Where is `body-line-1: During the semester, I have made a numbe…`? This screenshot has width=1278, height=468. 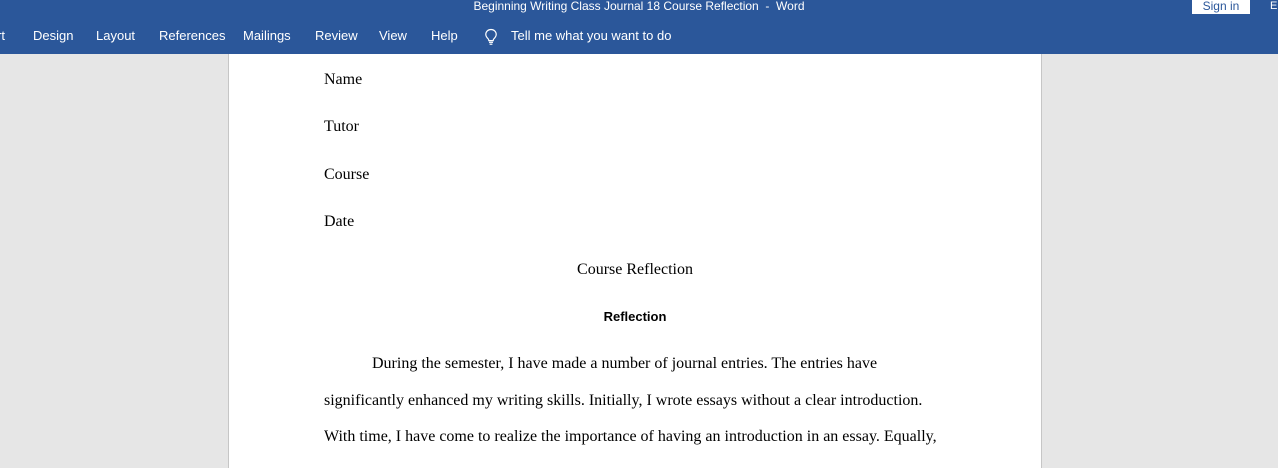 body-line-1: During the semester, I have made a numbe… is located at coordinates (625, 363).